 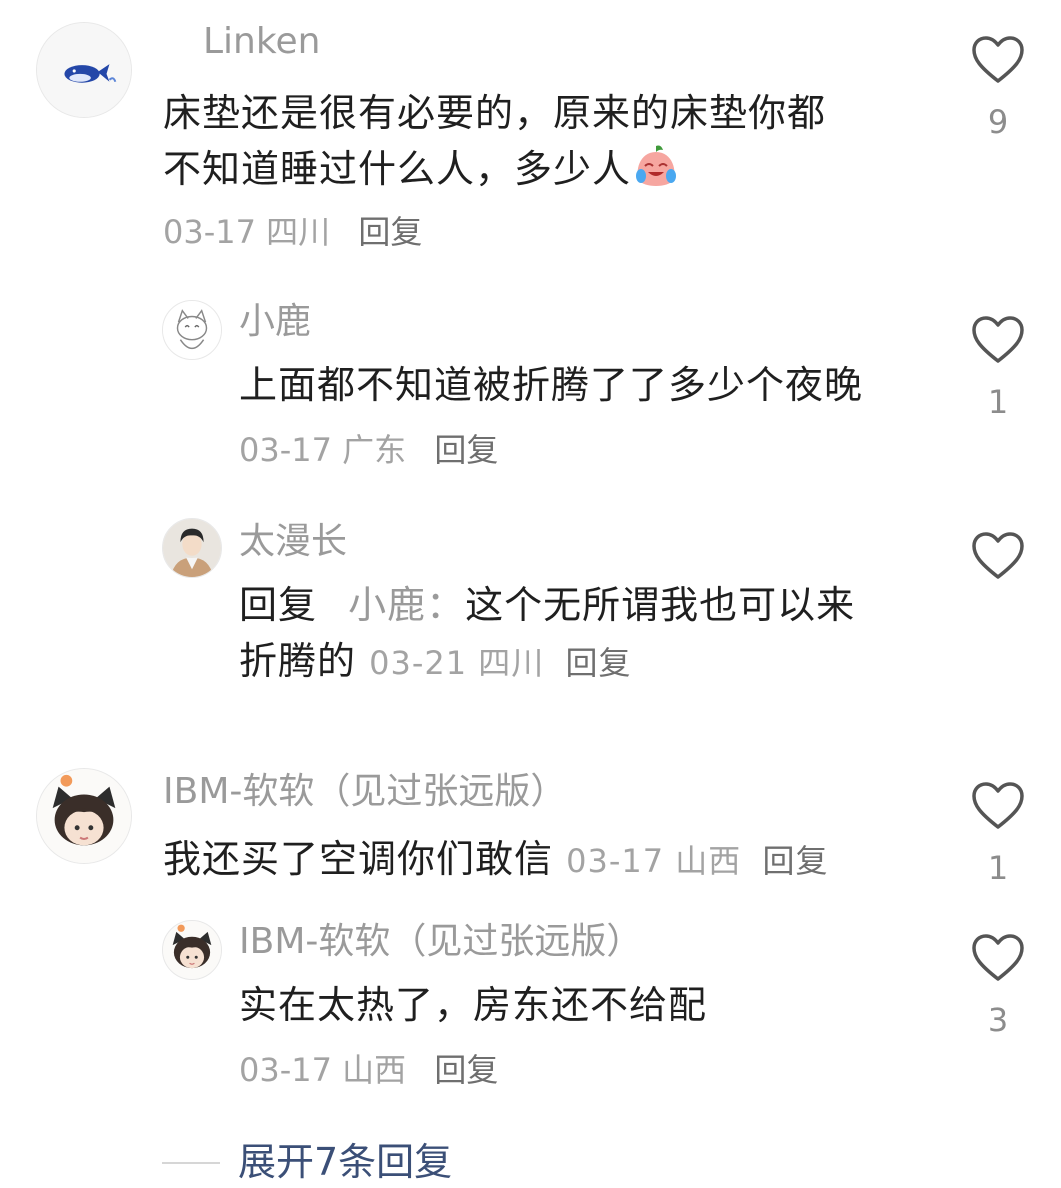 What do you see at coordinates (278, 605) in the screenshot?
I see `reply-prefix: 回复` at bounding box center [278, 605].